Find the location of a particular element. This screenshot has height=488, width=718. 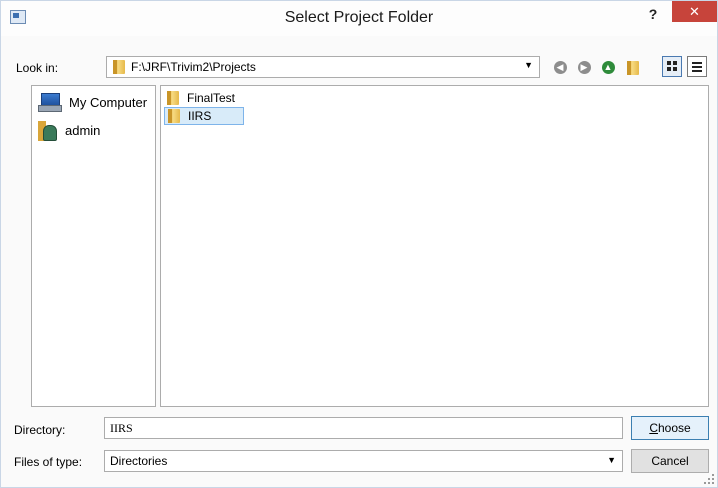

choose-mnemonic: C is located at coordinates (653, 428).